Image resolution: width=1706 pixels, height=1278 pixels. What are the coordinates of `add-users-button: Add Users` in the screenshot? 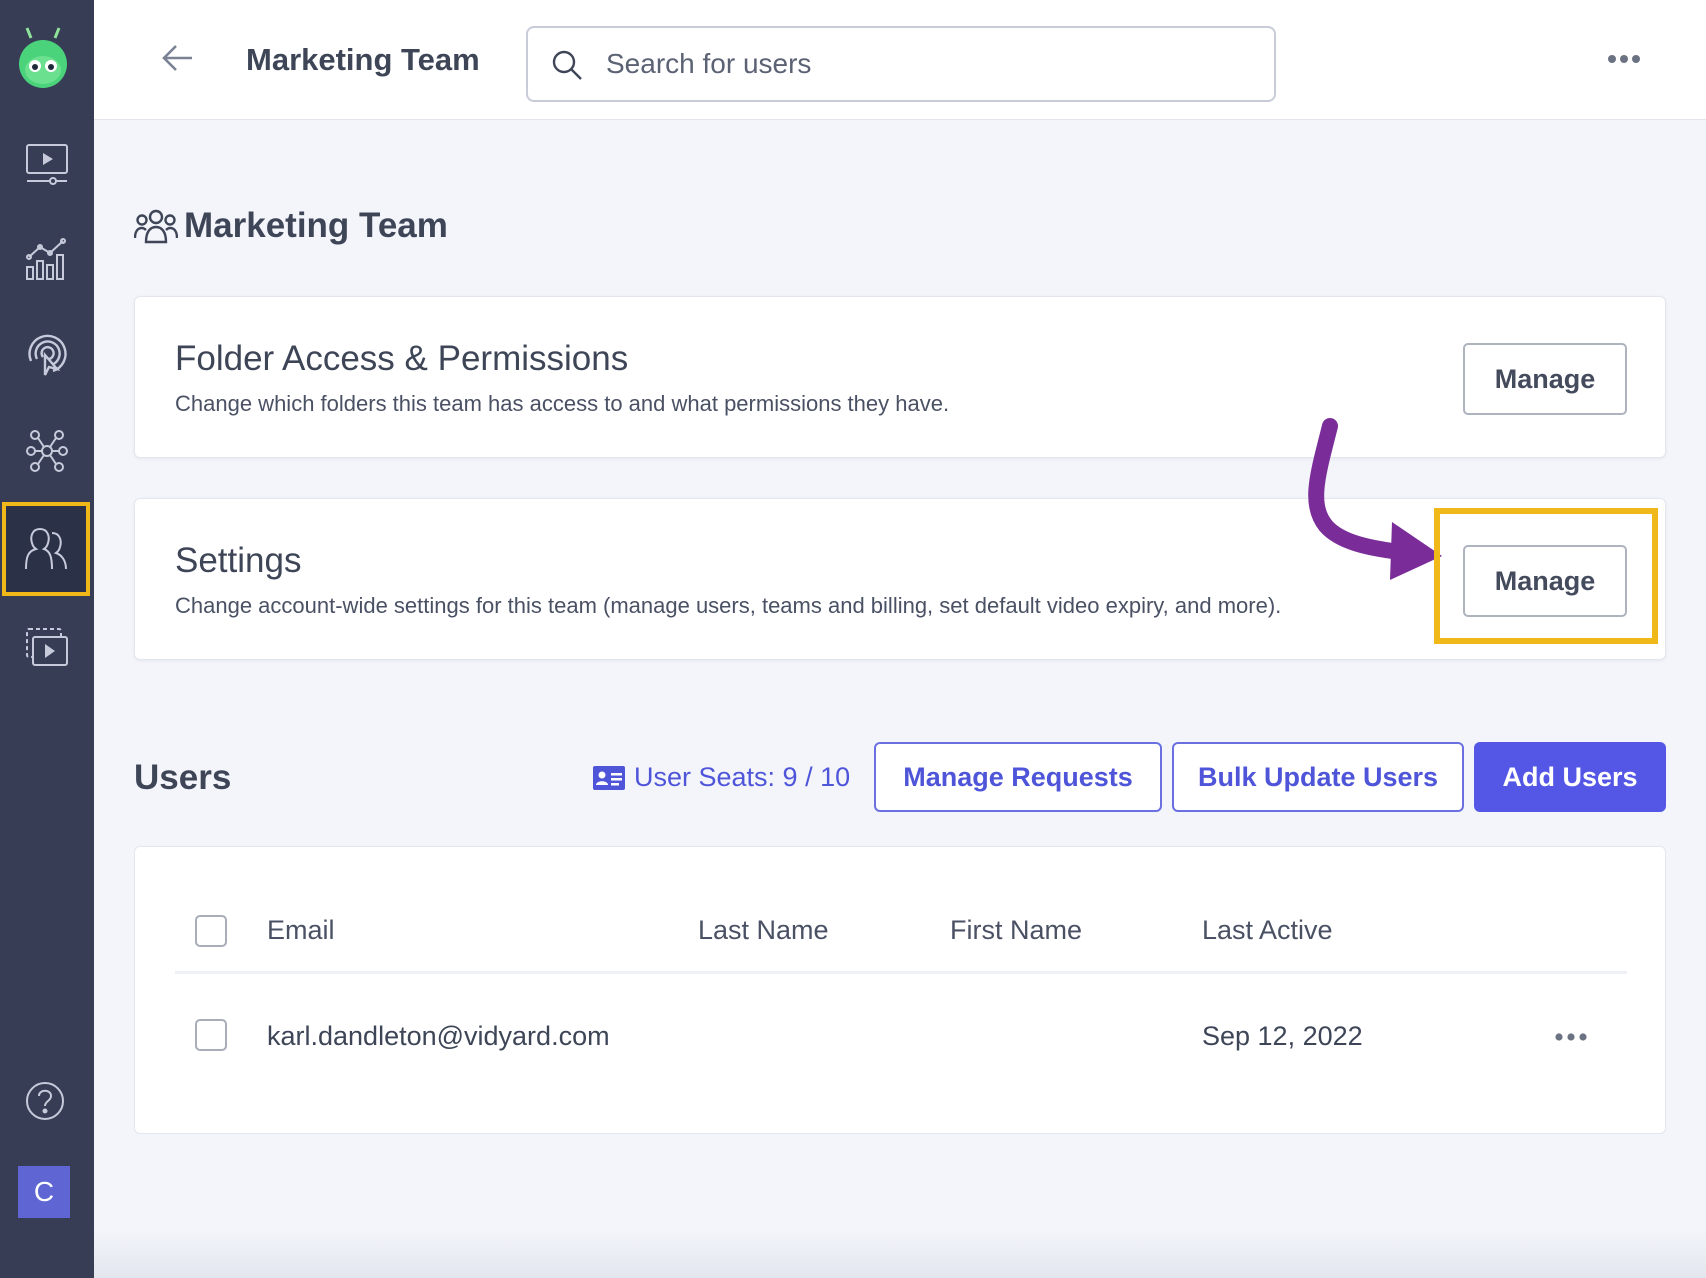 It's located at (1570, 777).